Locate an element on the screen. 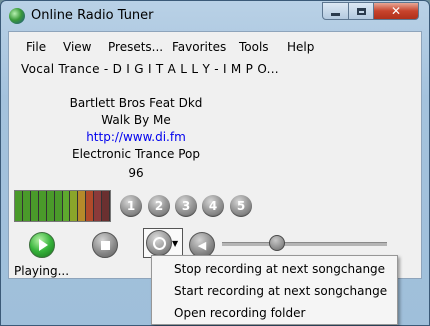 The image size is (430, 326). stop-button is located at coordinates (105, 245).